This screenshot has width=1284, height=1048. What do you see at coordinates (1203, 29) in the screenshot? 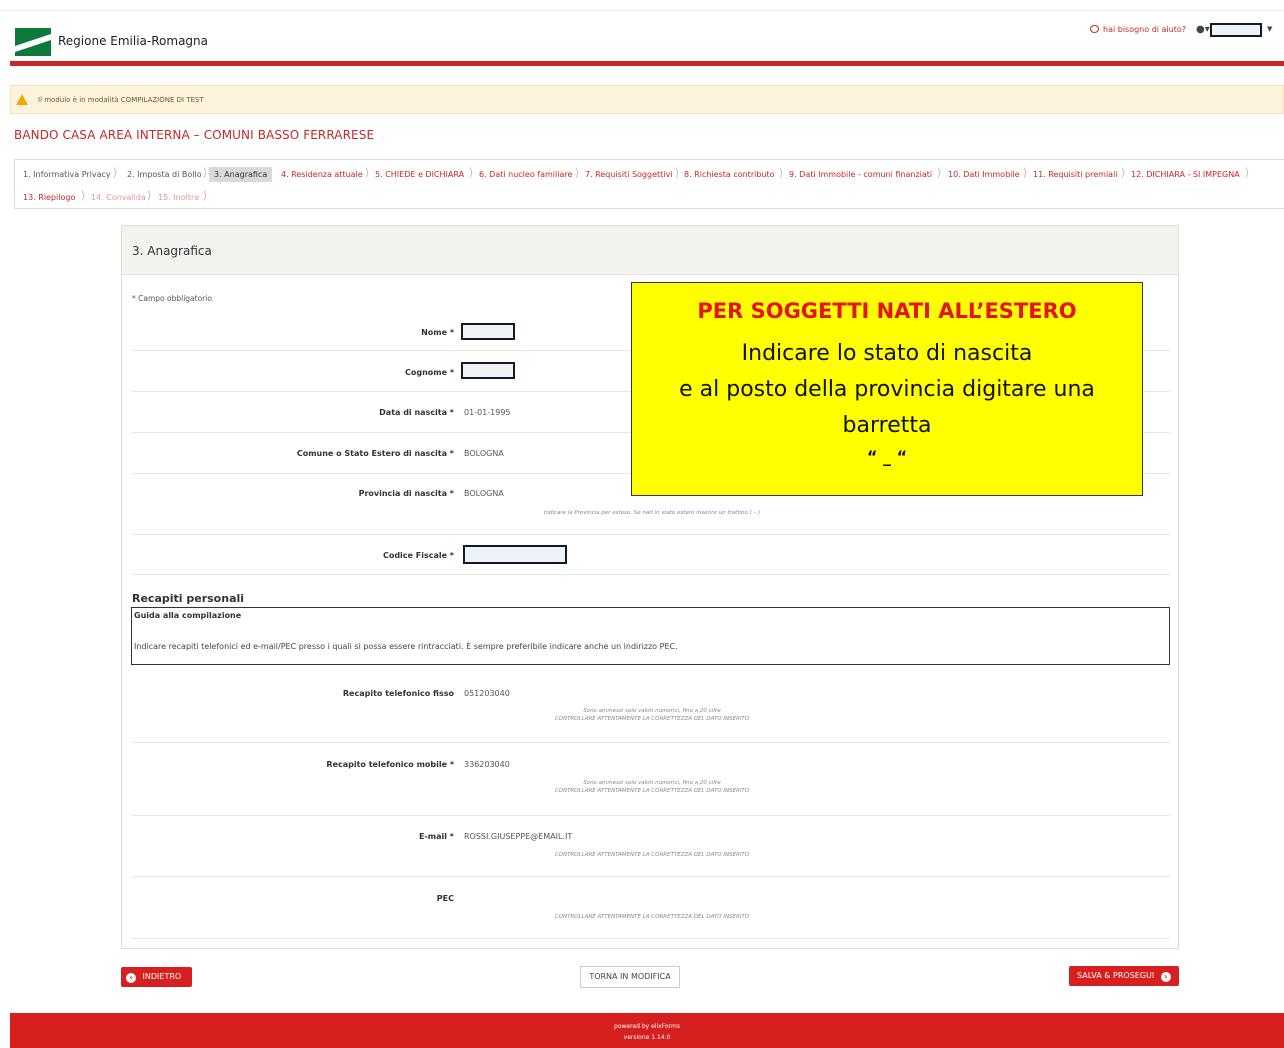
I see `user-icon: ●▾` at bounding box center [1203, 29].